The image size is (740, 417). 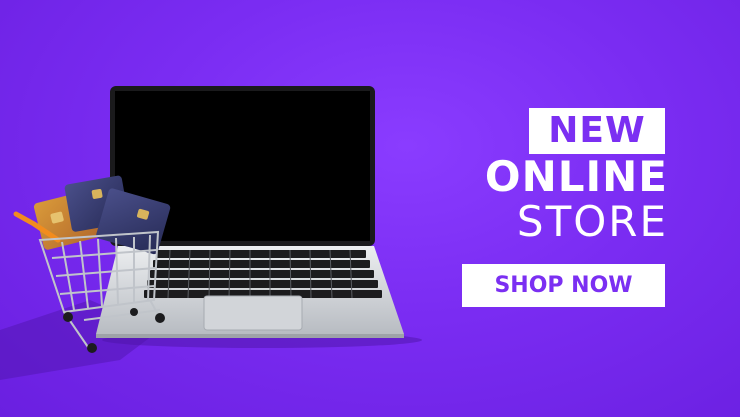 I want to click on headline-online: ONLINE, so click(x=576, y=176).